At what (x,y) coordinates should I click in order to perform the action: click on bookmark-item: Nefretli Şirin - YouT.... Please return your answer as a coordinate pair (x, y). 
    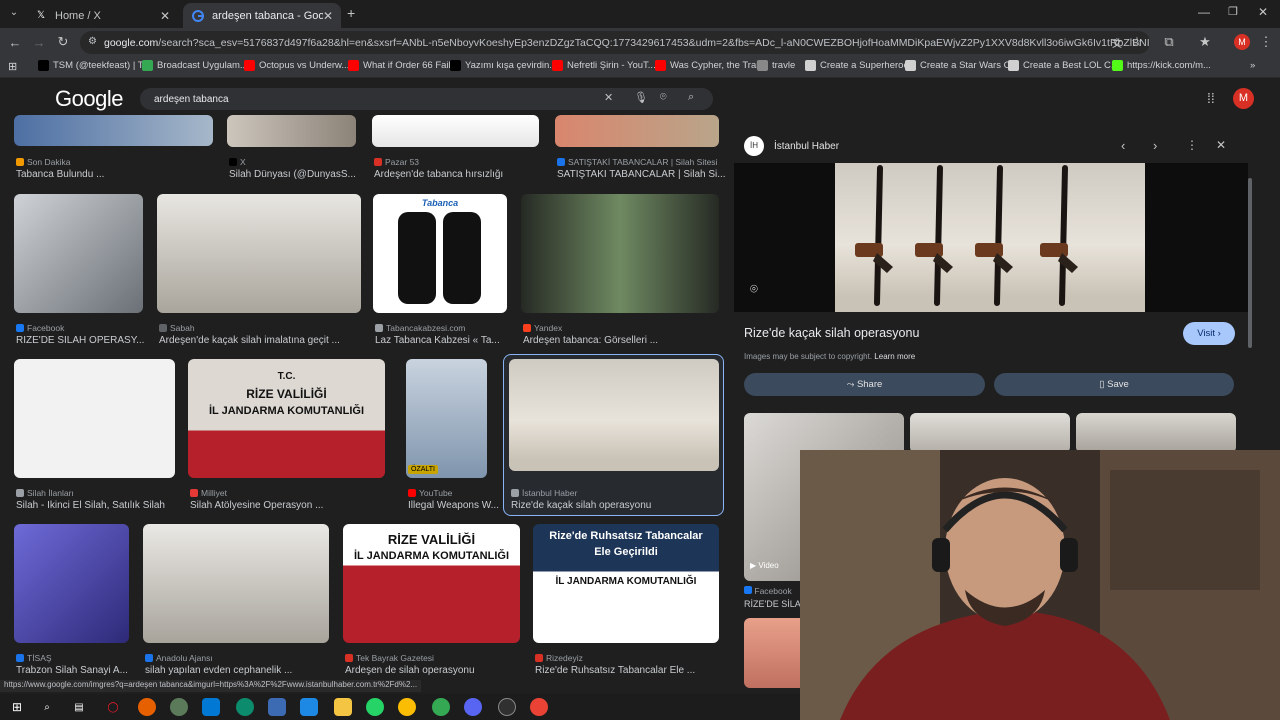
    Looking at the image, I should click on (604, 65).